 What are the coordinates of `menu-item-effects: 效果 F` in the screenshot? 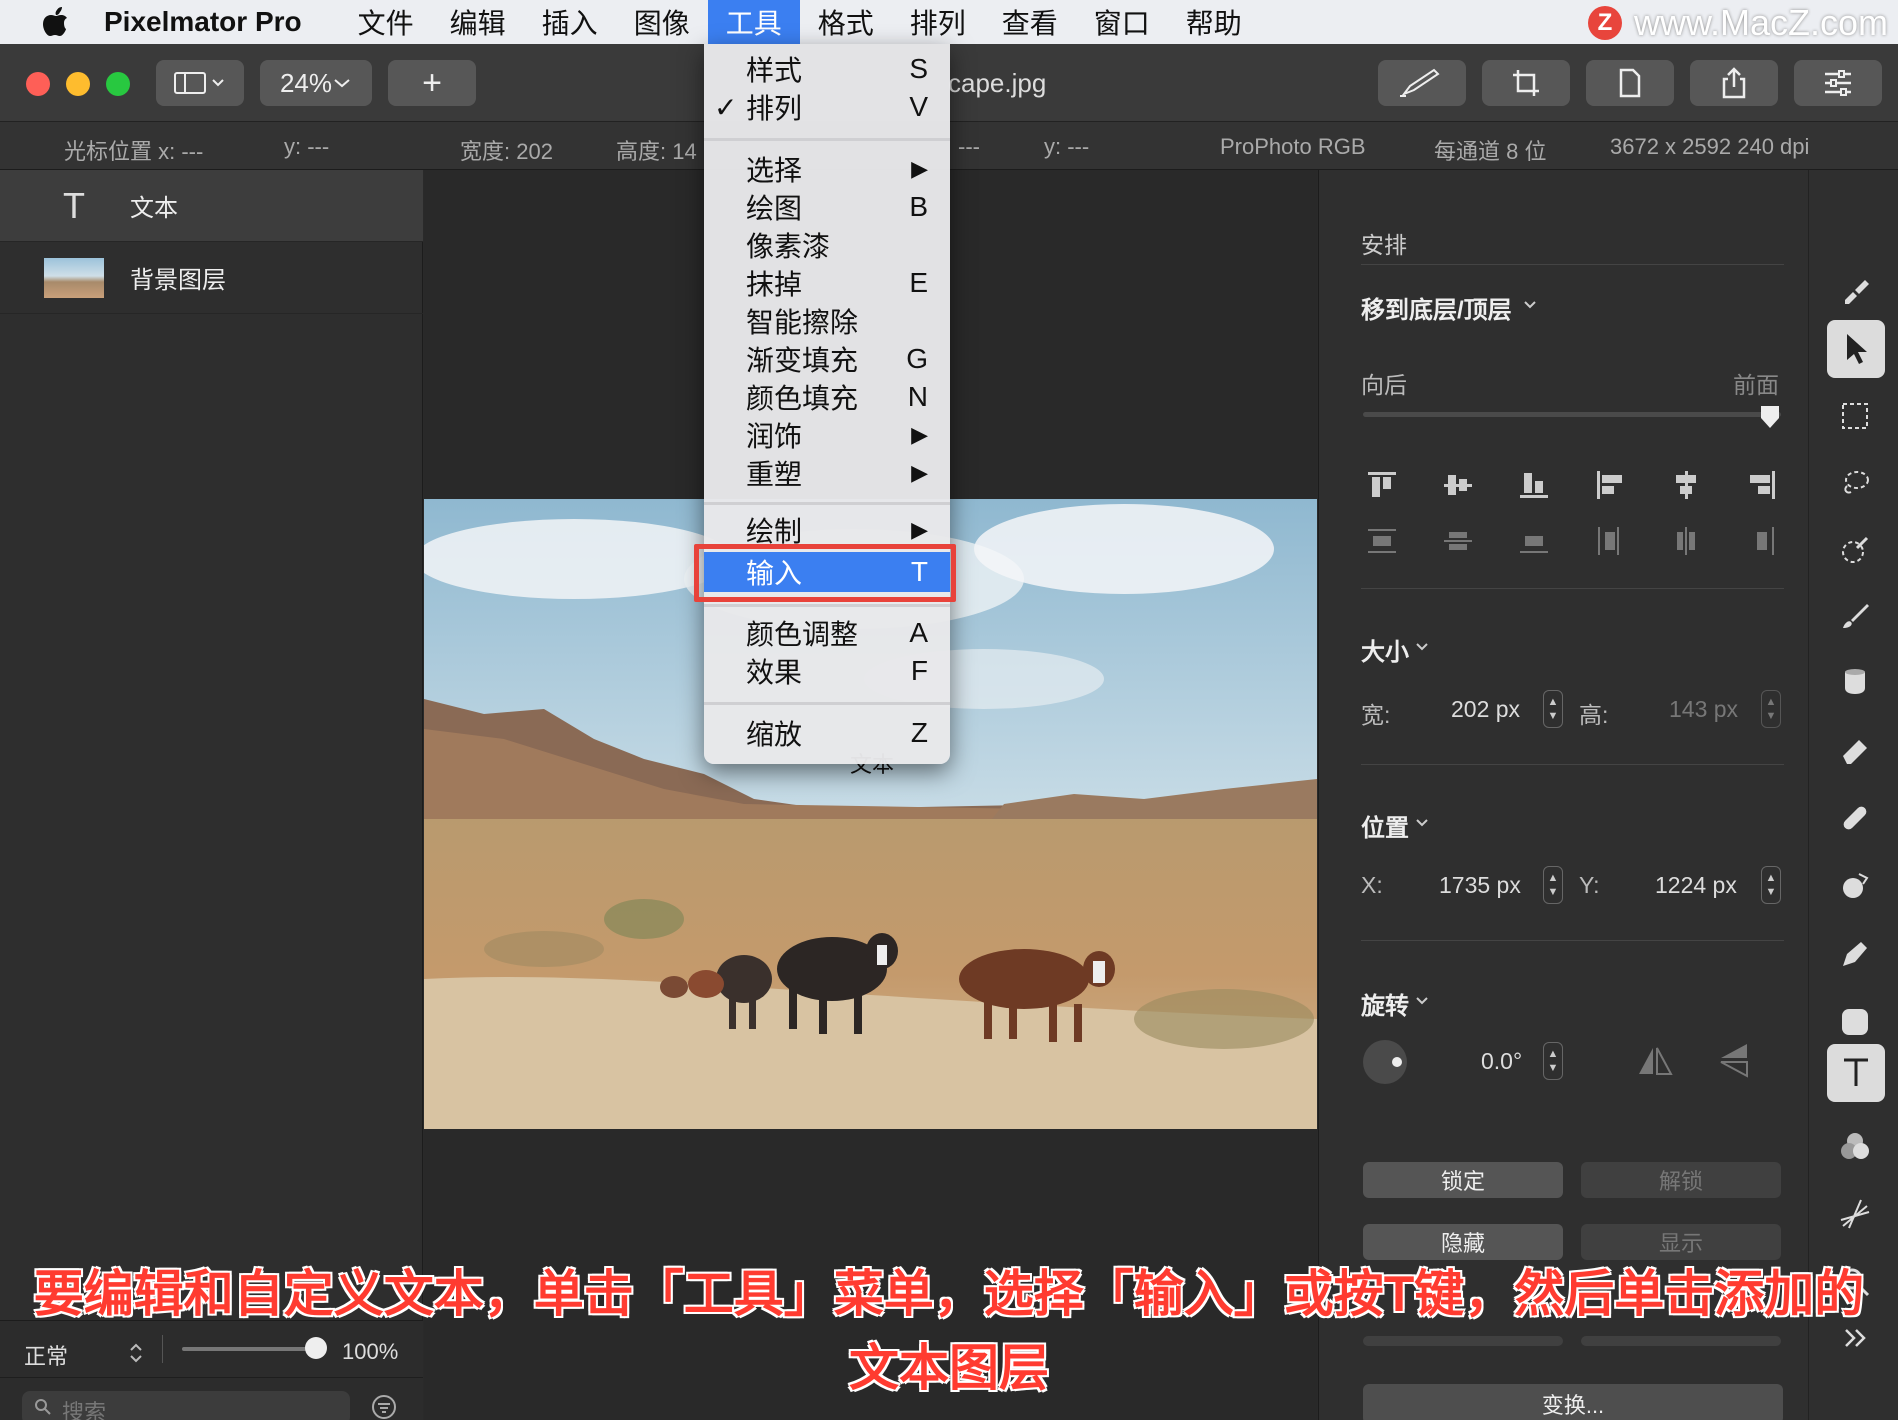 It's located at (827, 671).